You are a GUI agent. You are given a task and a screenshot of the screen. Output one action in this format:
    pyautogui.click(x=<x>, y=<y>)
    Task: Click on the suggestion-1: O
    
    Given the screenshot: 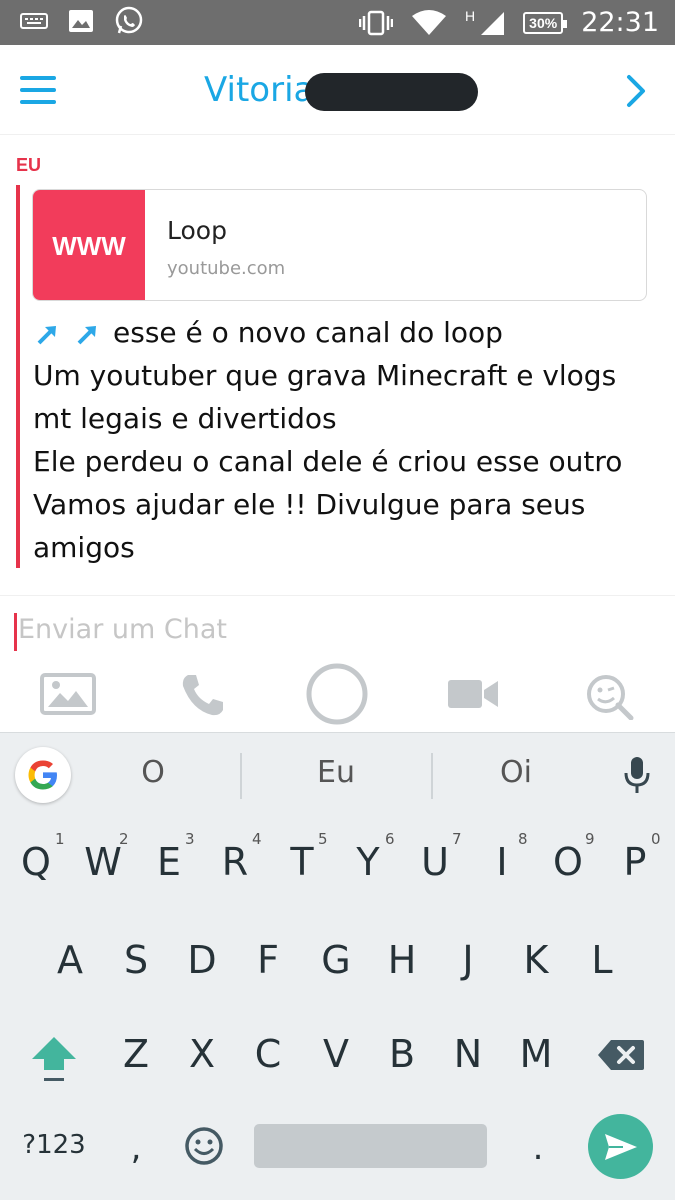 What is the action you would take?
    pyautogui.click(x=153, y=772)
    